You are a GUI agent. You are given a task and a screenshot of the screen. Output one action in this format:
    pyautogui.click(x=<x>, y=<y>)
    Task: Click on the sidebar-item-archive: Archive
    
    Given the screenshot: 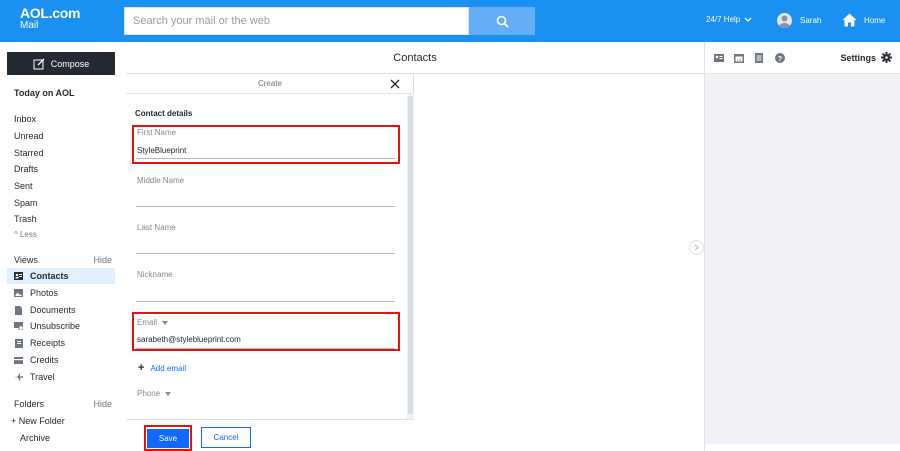 What is the action you would take?
    pyautogui.click(x=35, y=438)
    